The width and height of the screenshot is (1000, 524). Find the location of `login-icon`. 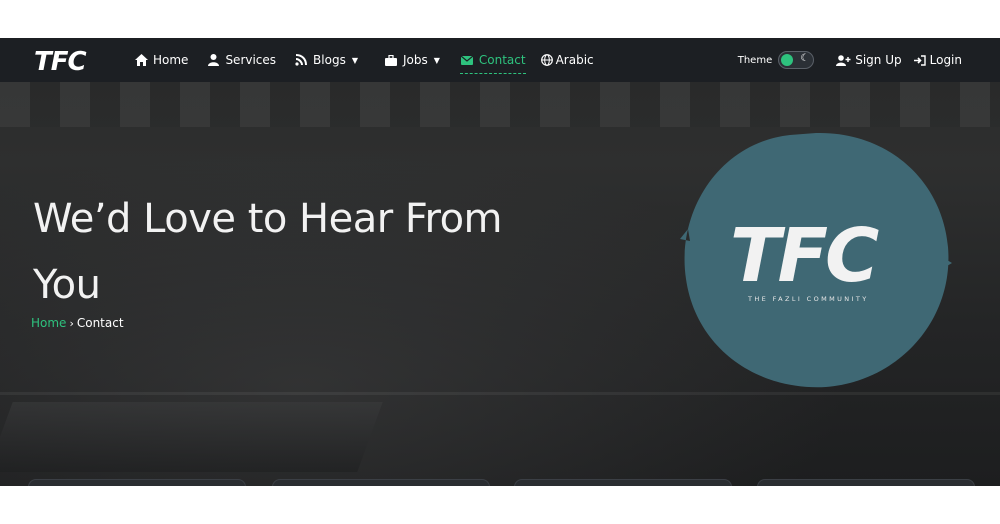

login-icon is located at coordinates (919, 60).